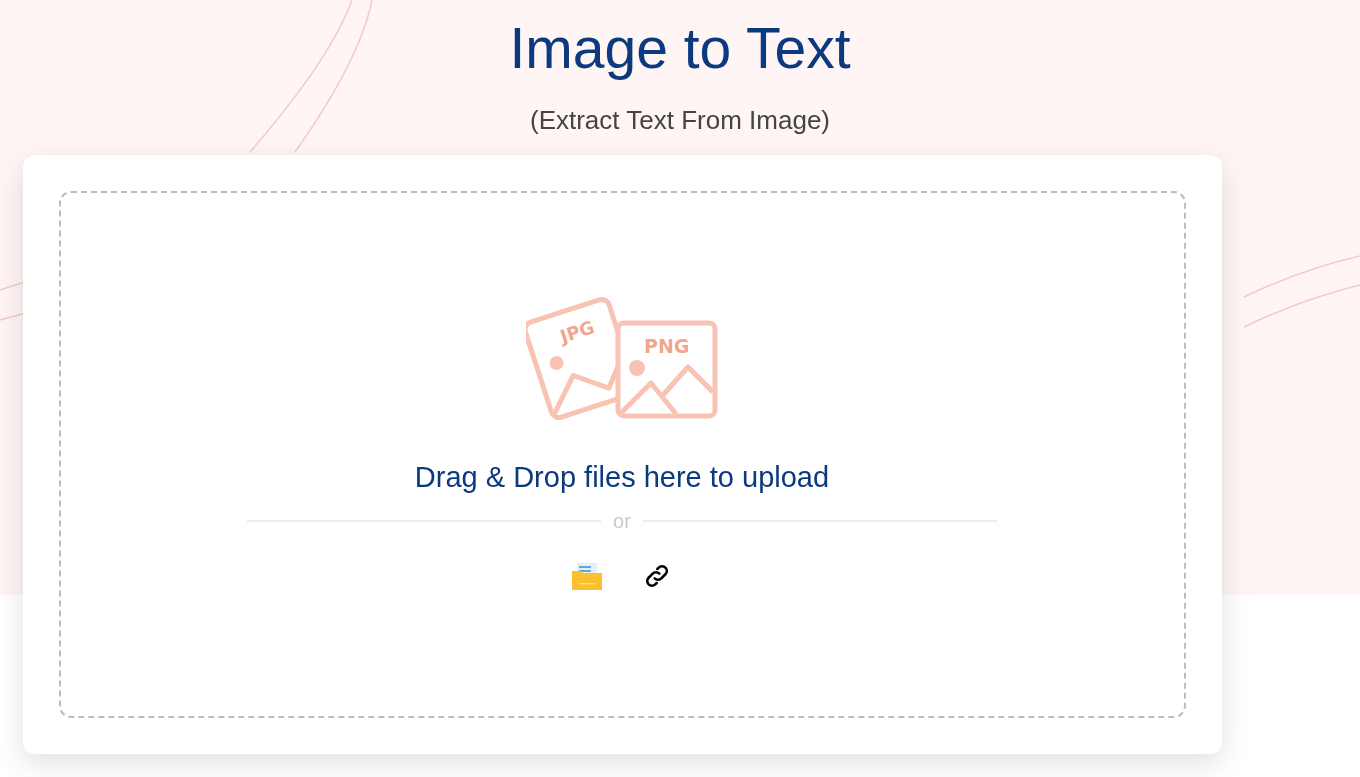  Describe the element at coordinates (622, 477) in the screenshot. I see `drop-prompt: Drag & Drop files here to upload` at that location.